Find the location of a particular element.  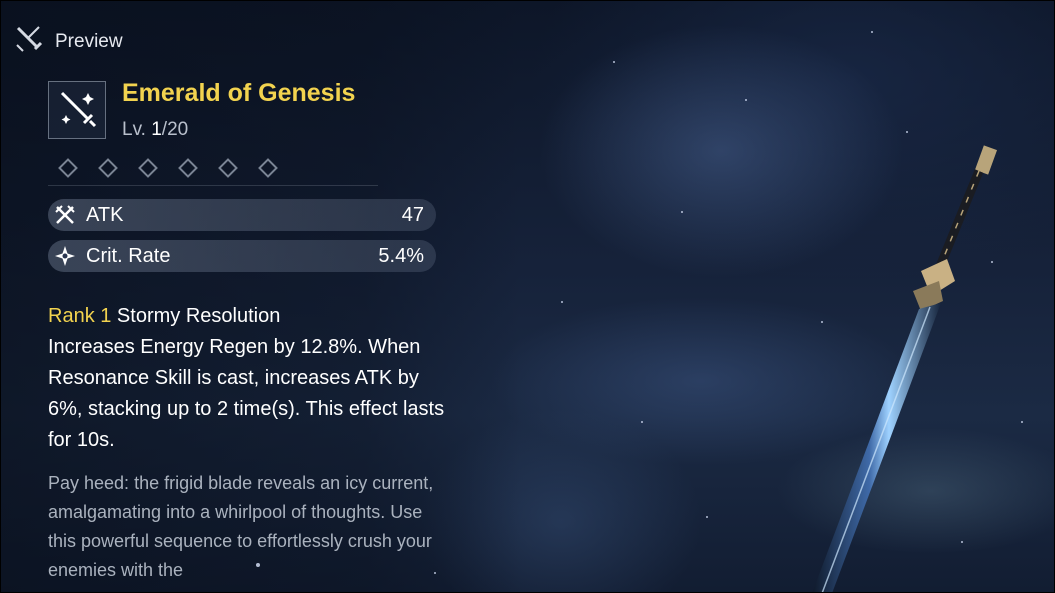

level-max: /20 is located at coordinates (175, 129).